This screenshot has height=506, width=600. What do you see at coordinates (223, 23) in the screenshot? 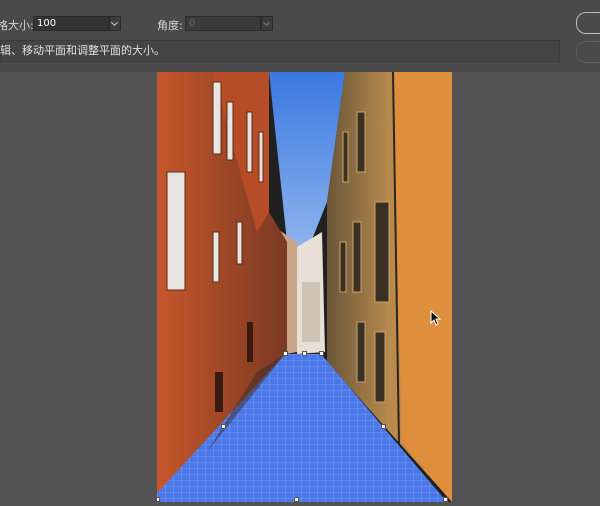
I see `angle-input: 0` at bounding box center [223, 23].